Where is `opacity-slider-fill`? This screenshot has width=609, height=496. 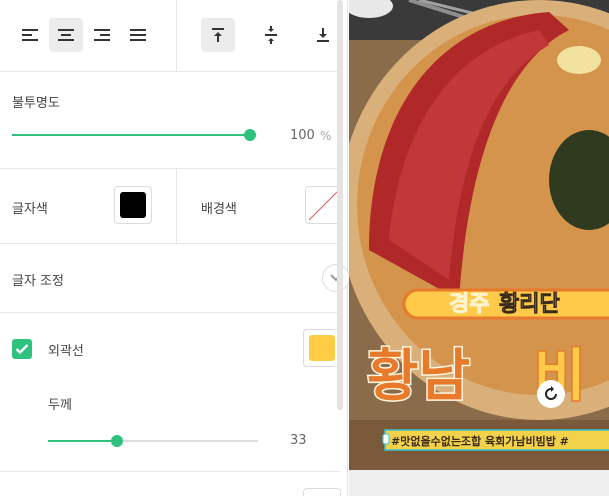 opacity-slider-fill is located at coordinates (131, 135).